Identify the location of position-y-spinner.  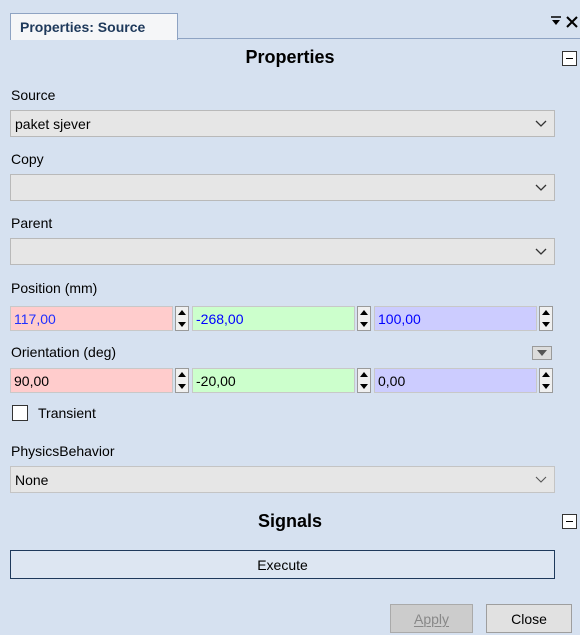
(364, 318).